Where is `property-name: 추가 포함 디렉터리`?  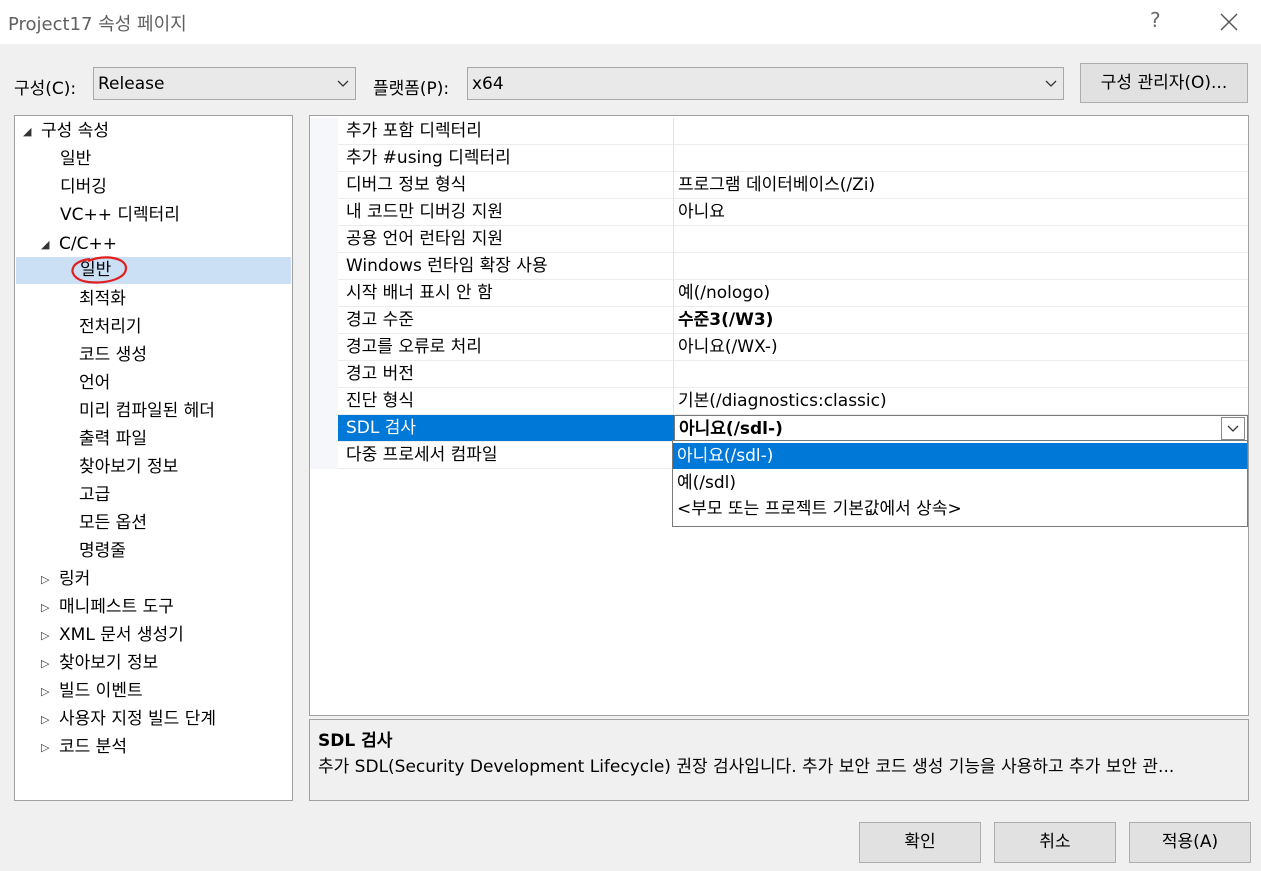 property-name: 추가 포함 디렉터리 is located at coordinates (506, 131).